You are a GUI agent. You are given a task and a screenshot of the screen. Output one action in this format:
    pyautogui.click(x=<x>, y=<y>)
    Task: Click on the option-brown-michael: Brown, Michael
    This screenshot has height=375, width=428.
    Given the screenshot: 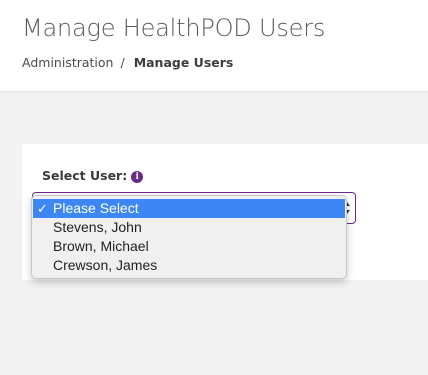 What is the action you would take?
    pyautogui.click(x=189, y=246)
    